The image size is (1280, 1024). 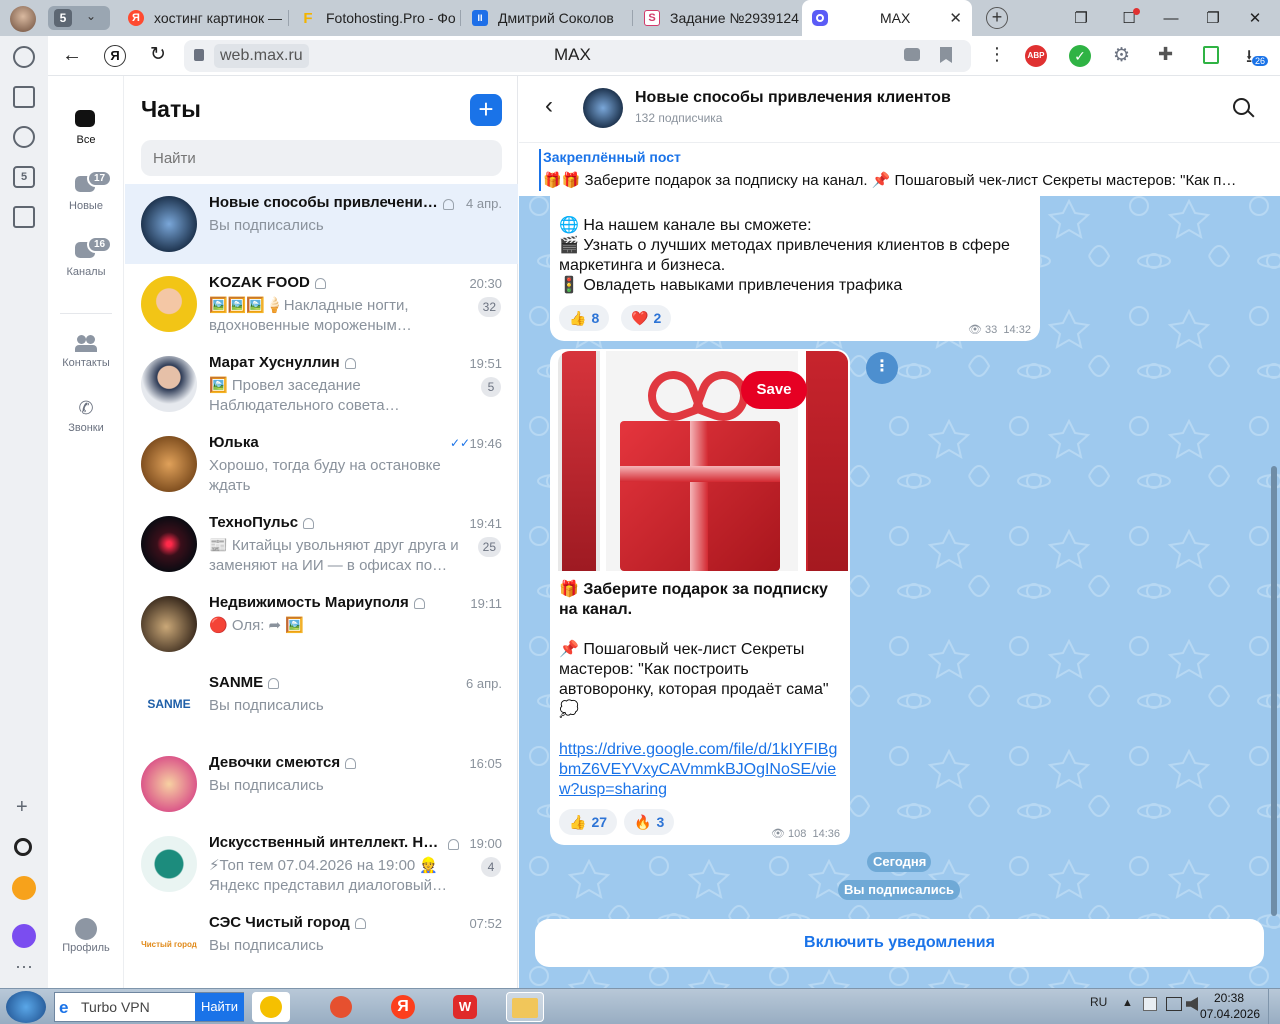 What do you see at coordinates (486, 110) in the screenshot?
I see `new-chat-button: +` at bounding box center [486, 110].